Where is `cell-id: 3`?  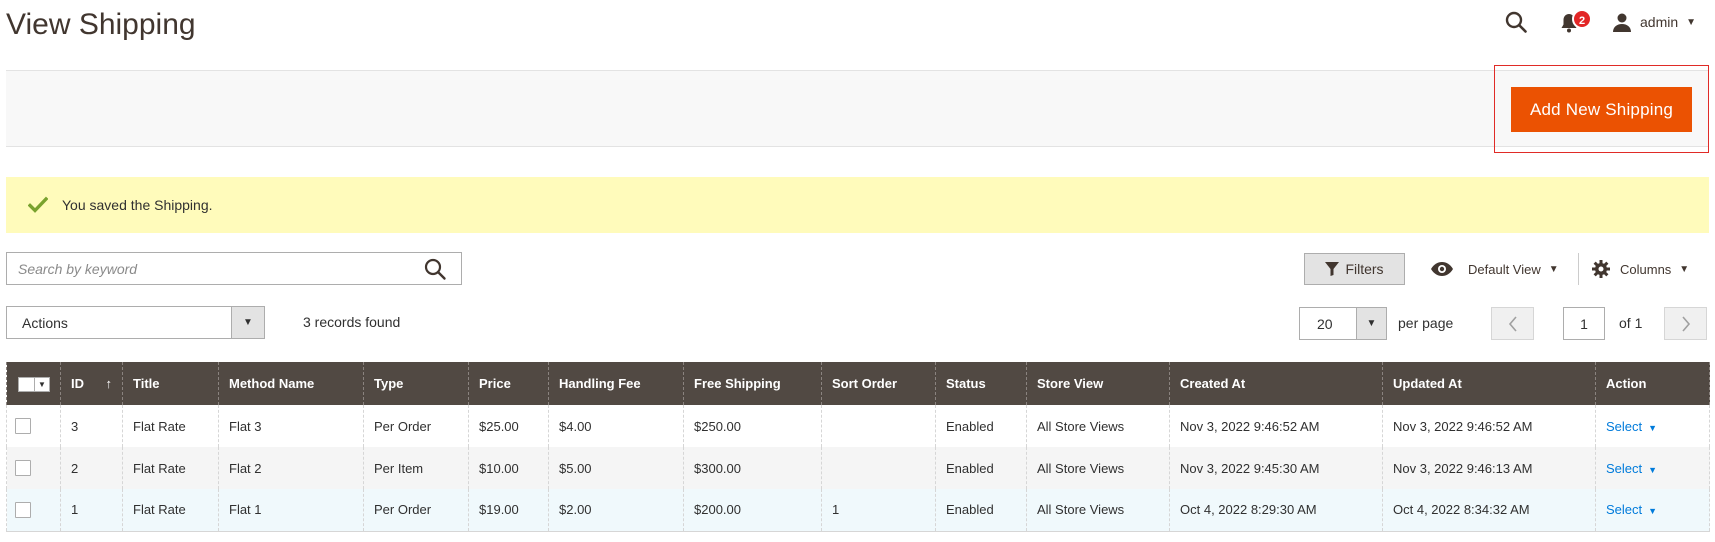 cell-id: 3 is located at coordinates (91, 426).